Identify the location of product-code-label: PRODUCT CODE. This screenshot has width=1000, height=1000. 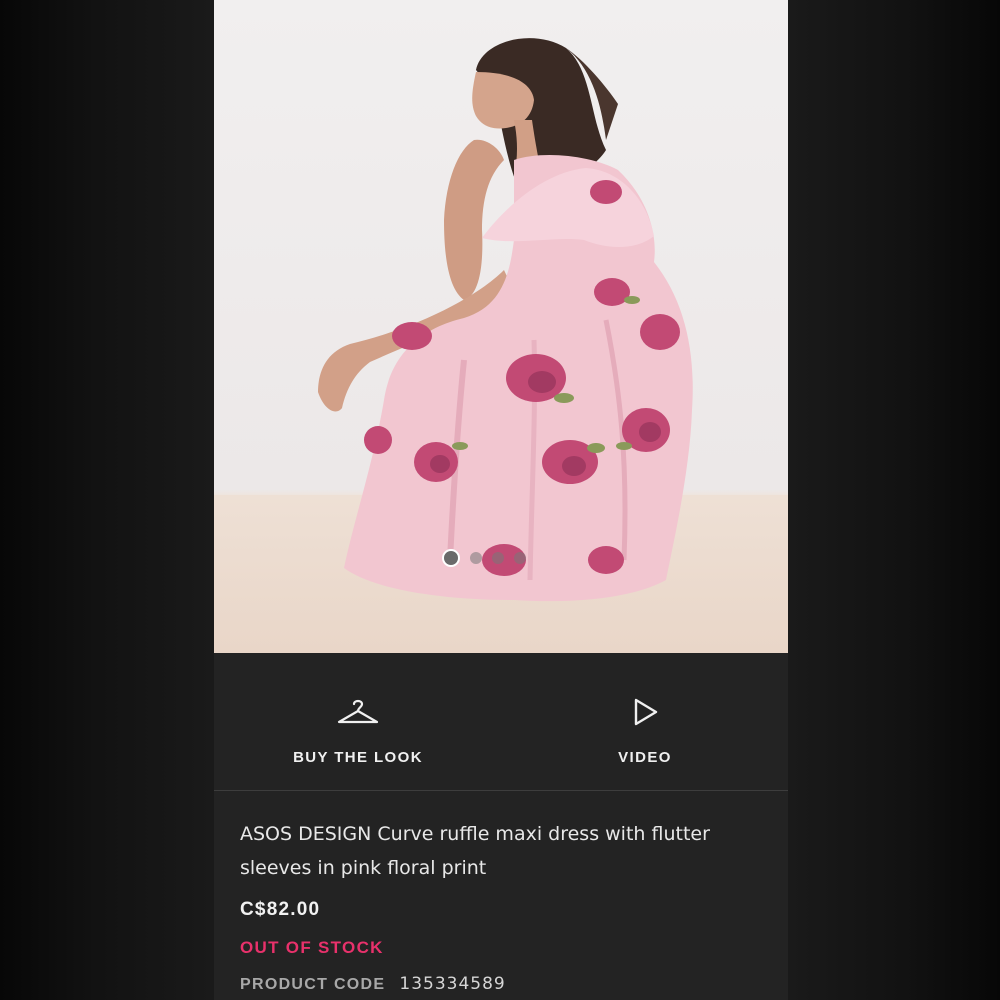
(313, 984).